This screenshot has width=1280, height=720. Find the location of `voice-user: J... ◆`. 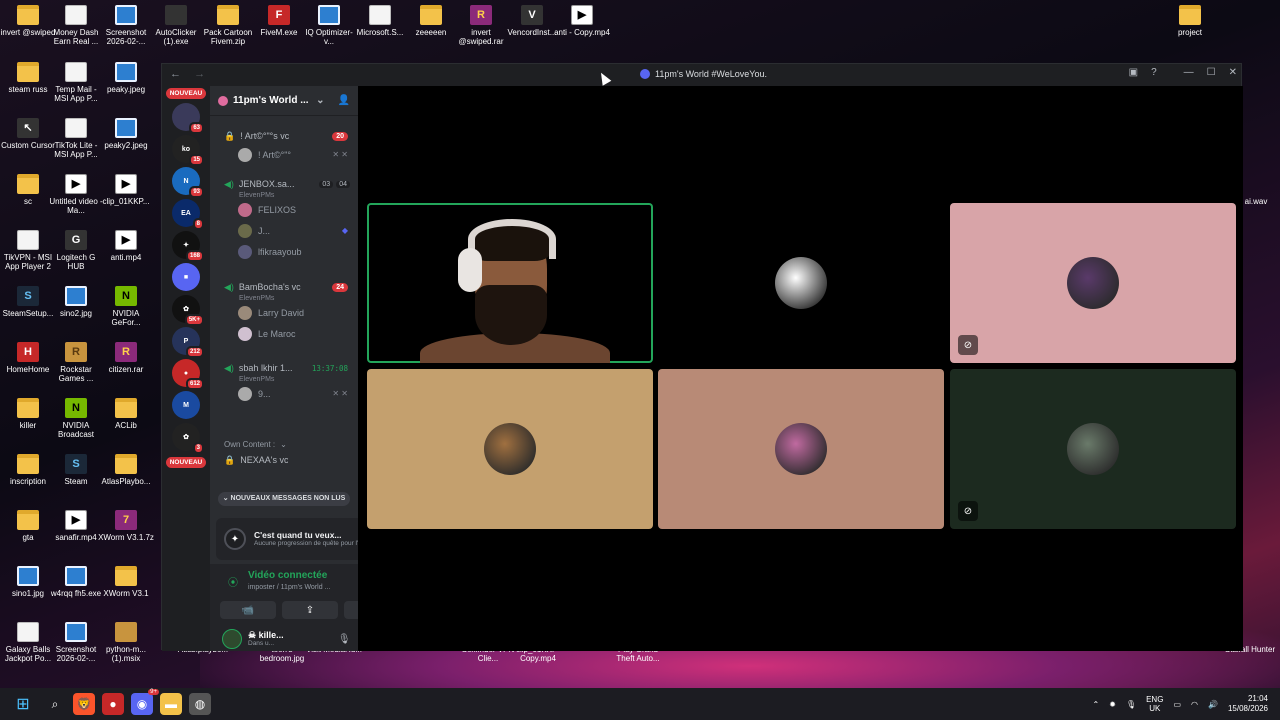

voice-user: J... ◆ is located at coordinates (284, 230).